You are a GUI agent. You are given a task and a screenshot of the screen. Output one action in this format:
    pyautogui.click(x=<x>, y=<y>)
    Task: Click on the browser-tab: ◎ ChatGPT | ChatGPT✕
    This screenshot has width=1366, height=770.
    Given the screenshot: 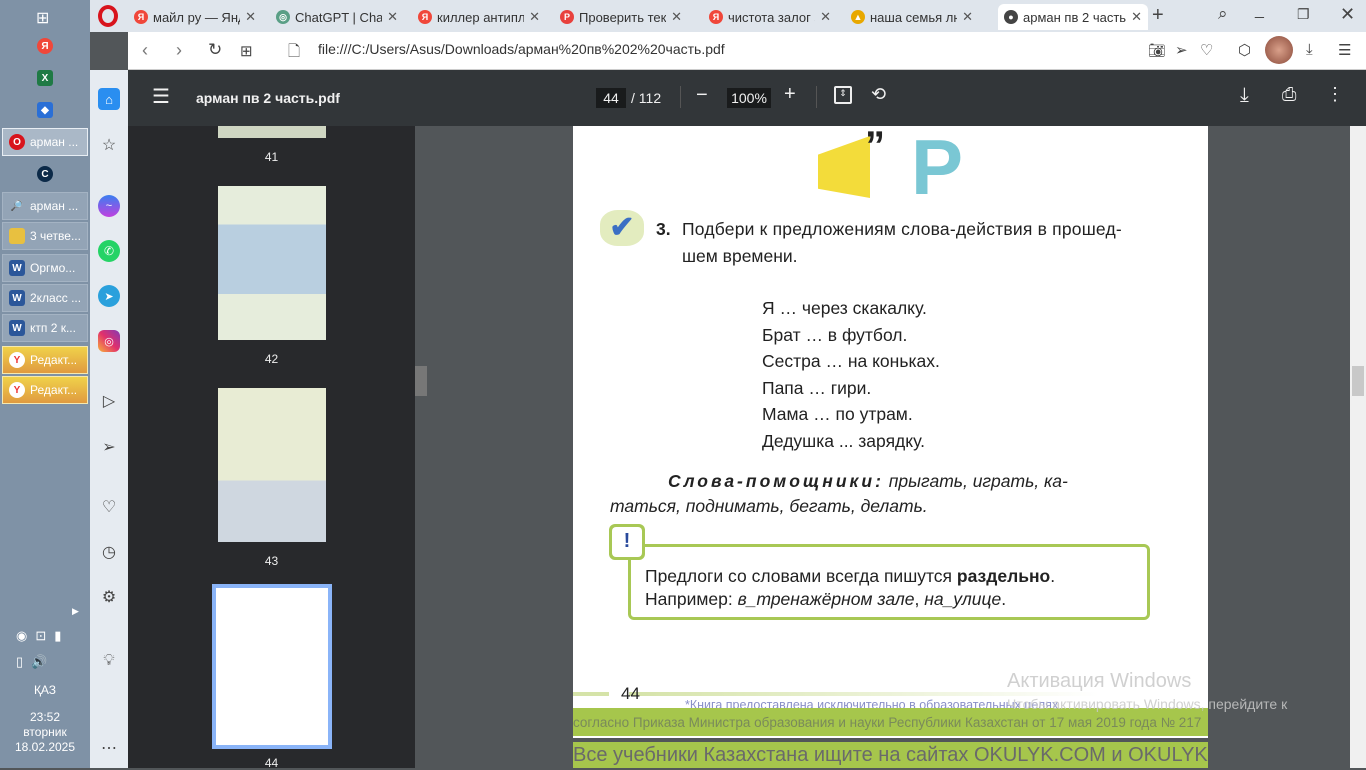 What is the action you would take?
    pyautogui.click(x=337, y=17)
    